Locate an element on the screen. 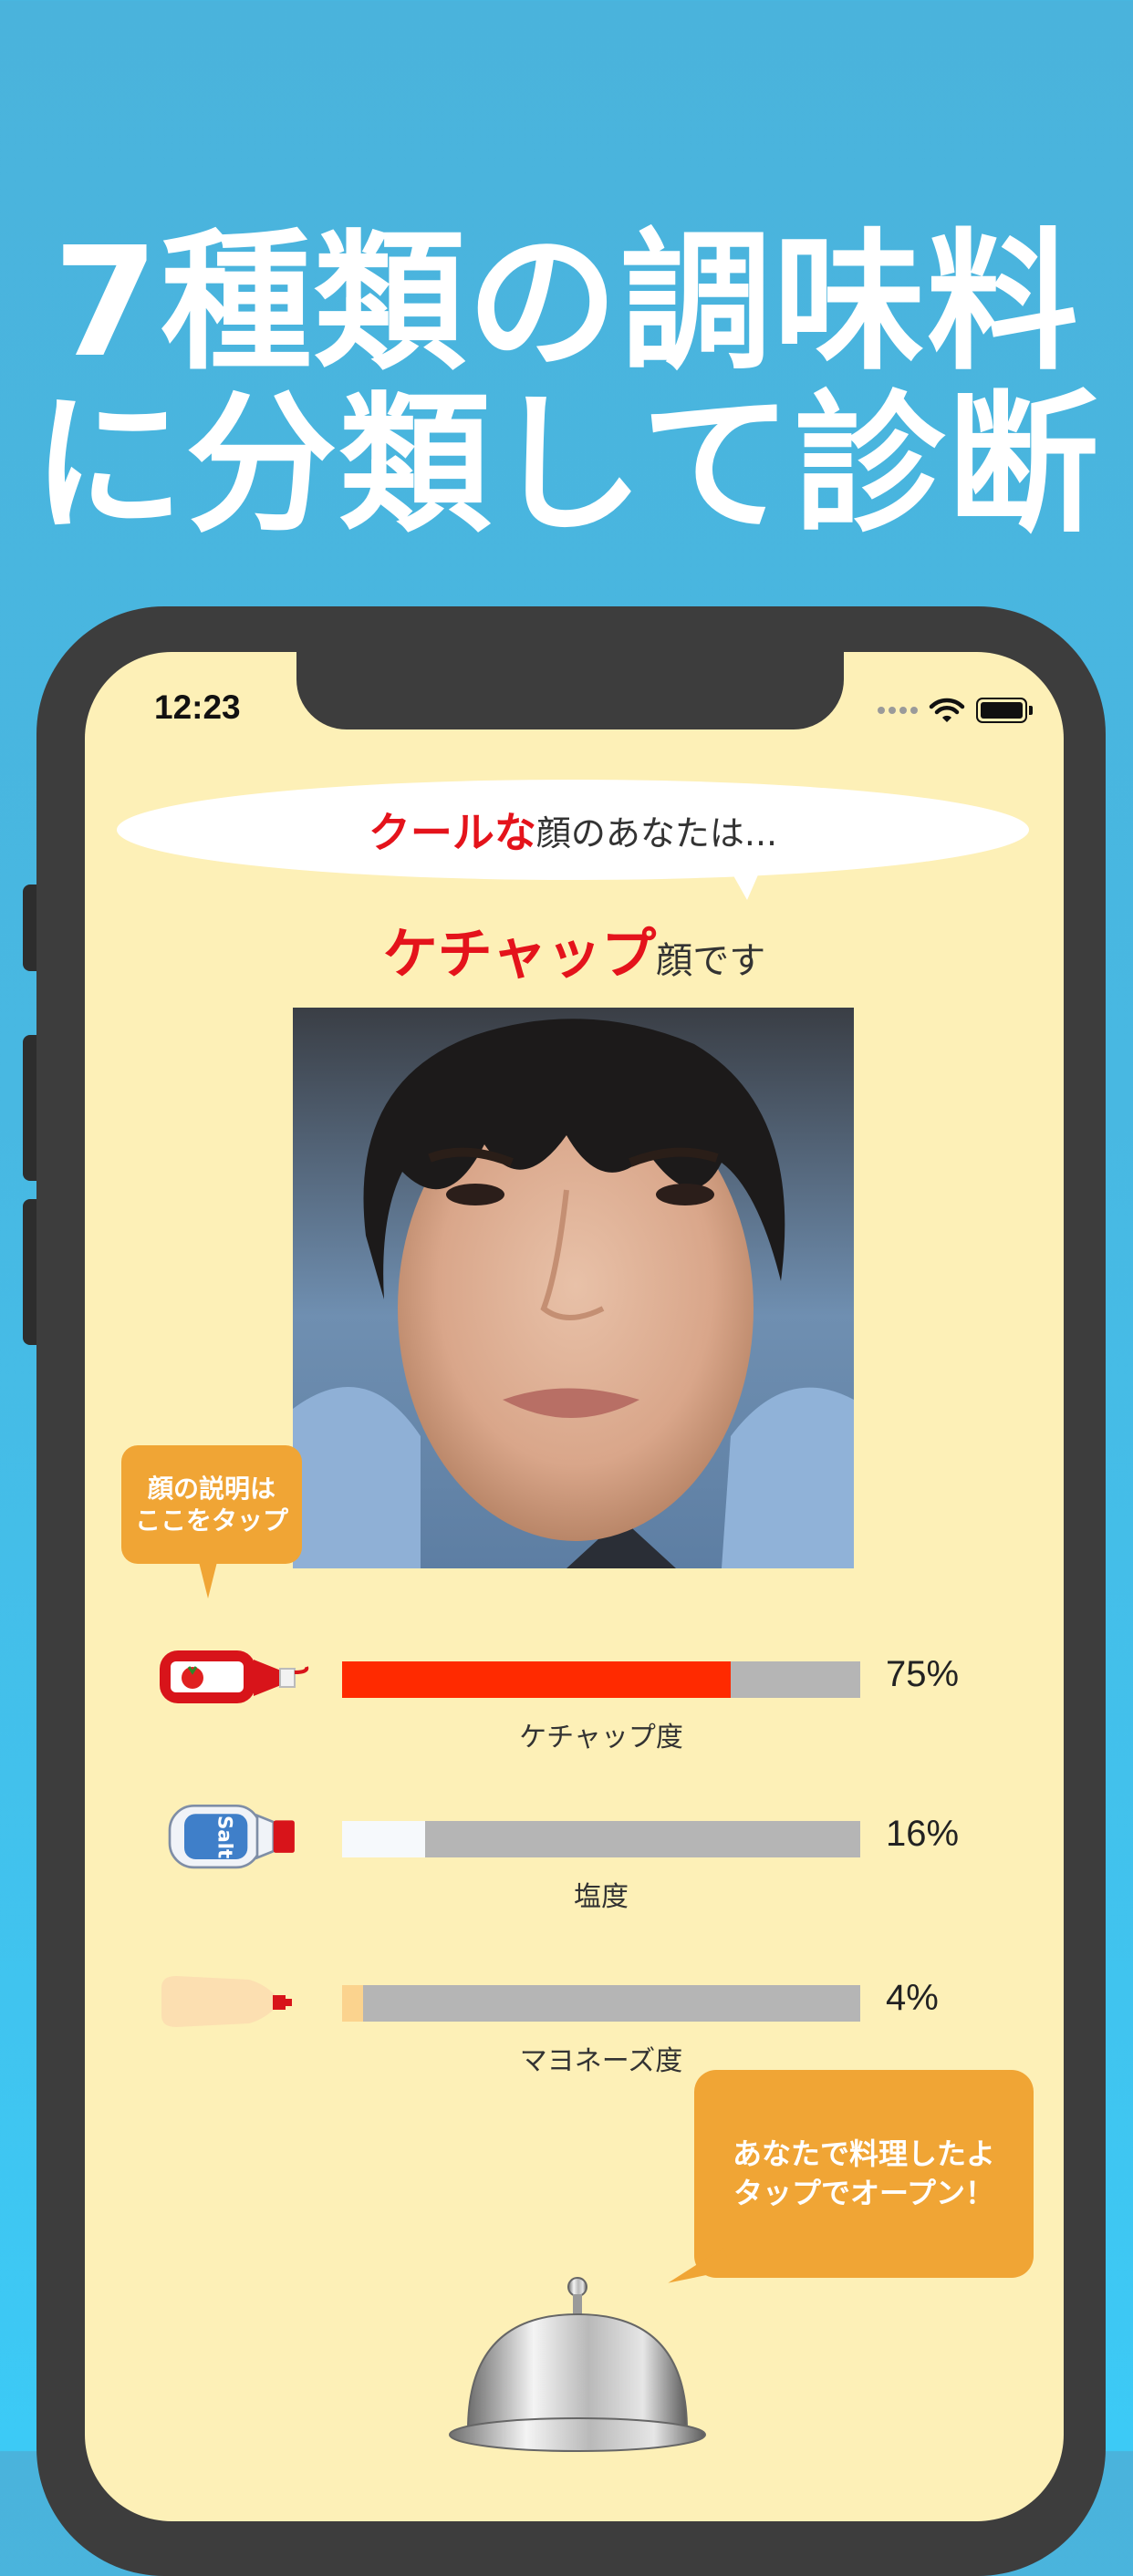  score-row-salt: Salt 16% 塩度 is located at coordinates (575, 1869).